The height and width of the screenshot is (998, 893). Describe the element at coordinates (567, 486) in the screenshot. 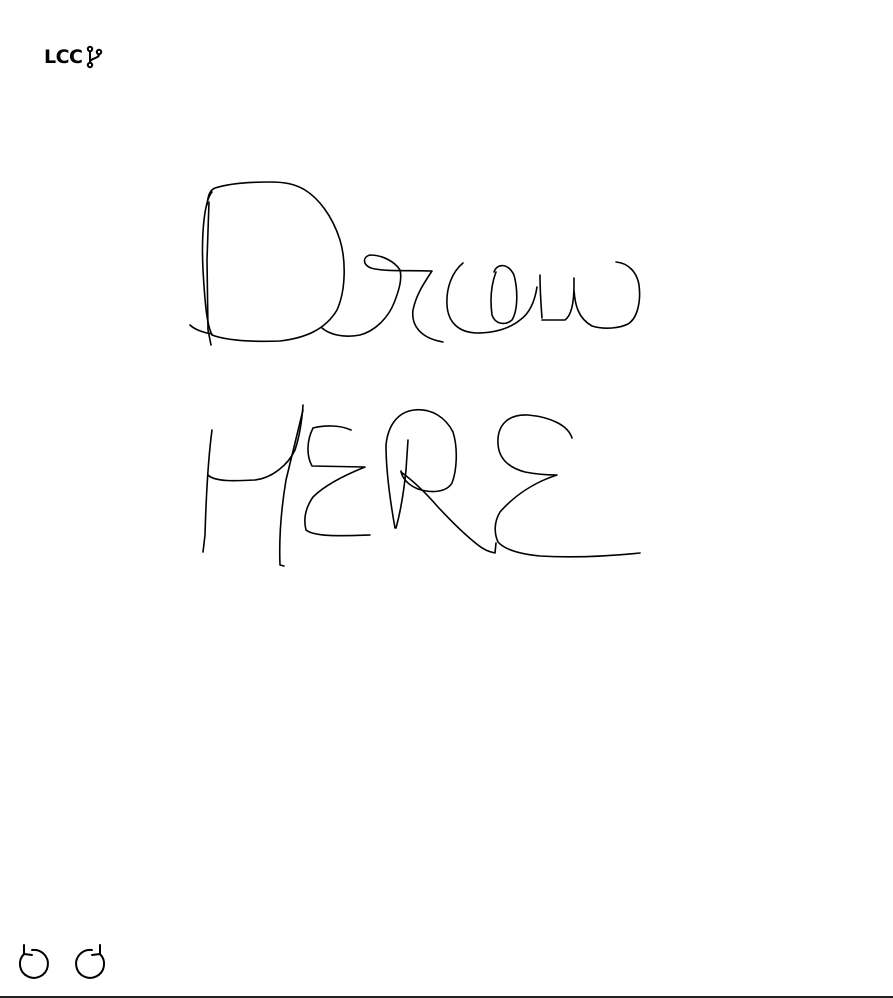

I see `stroke-e2` at that location.